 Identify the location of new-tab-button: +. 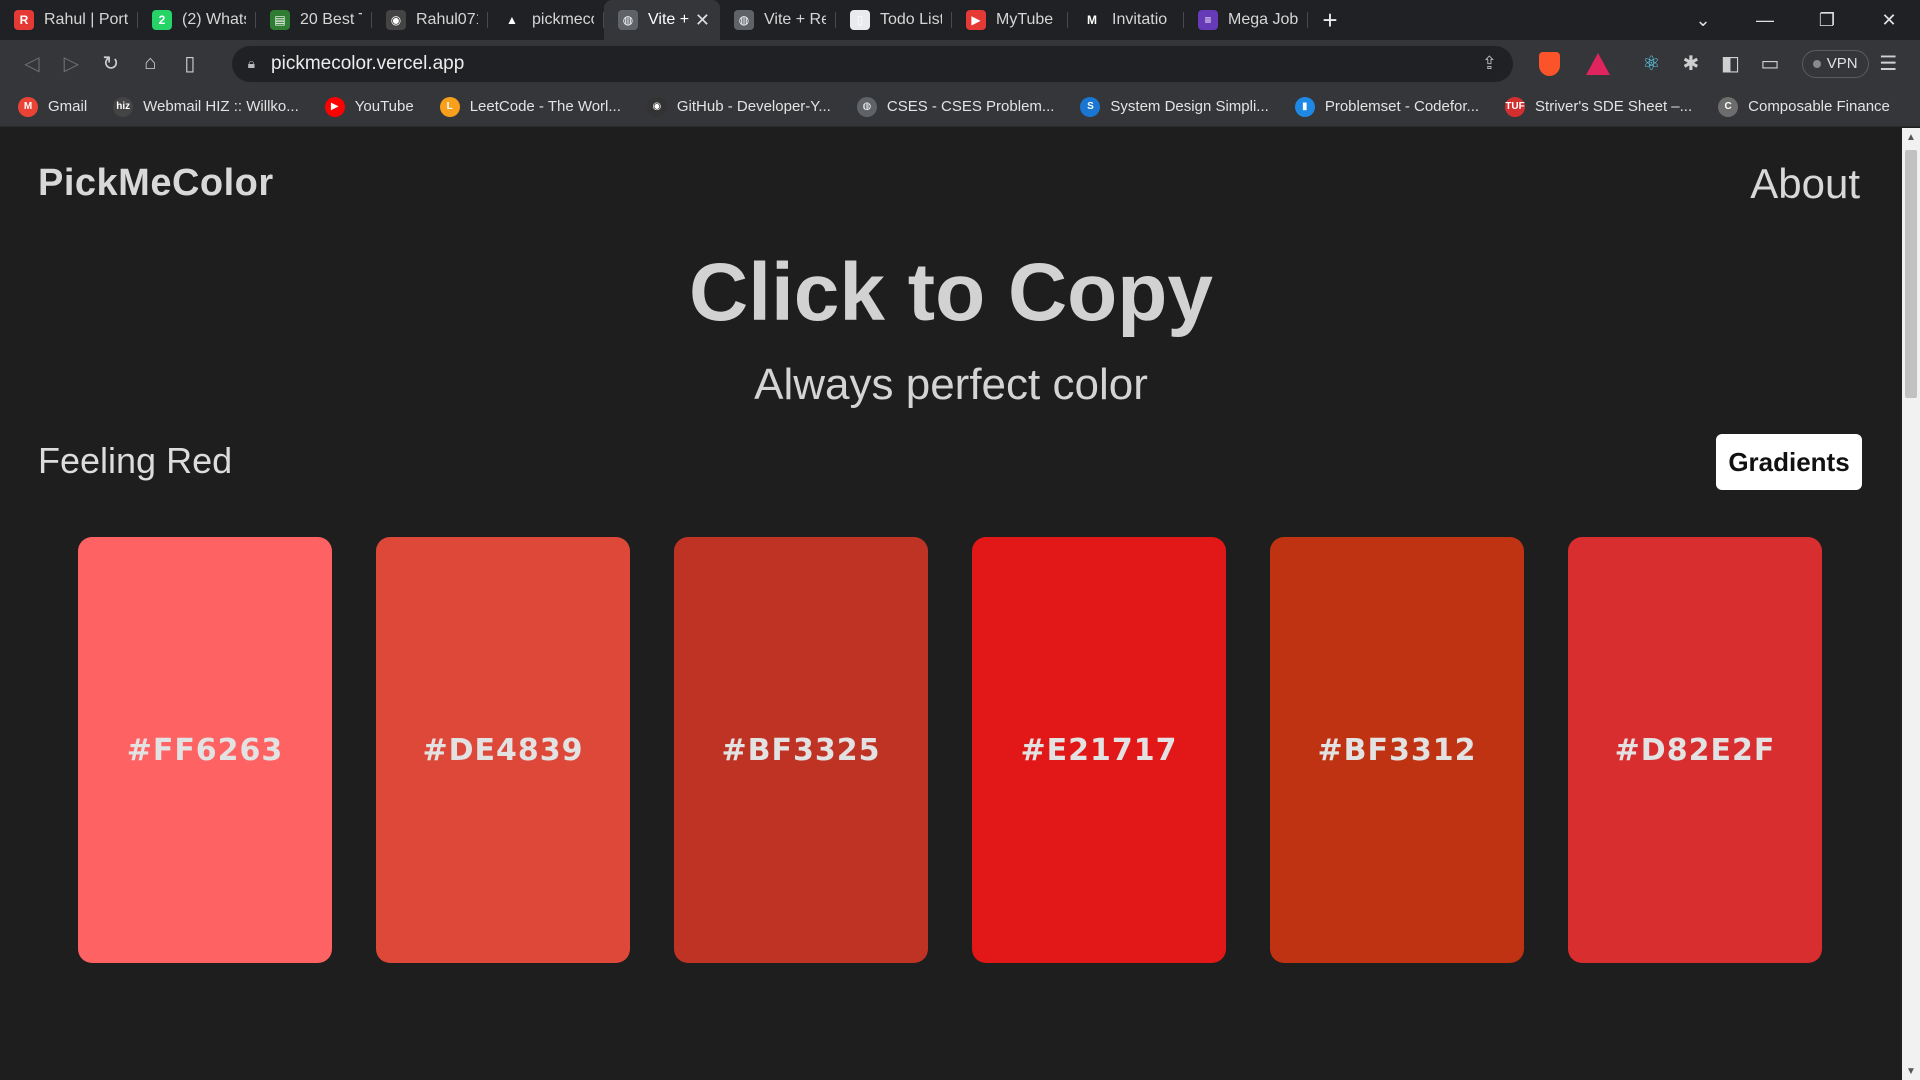
(1330, 20).